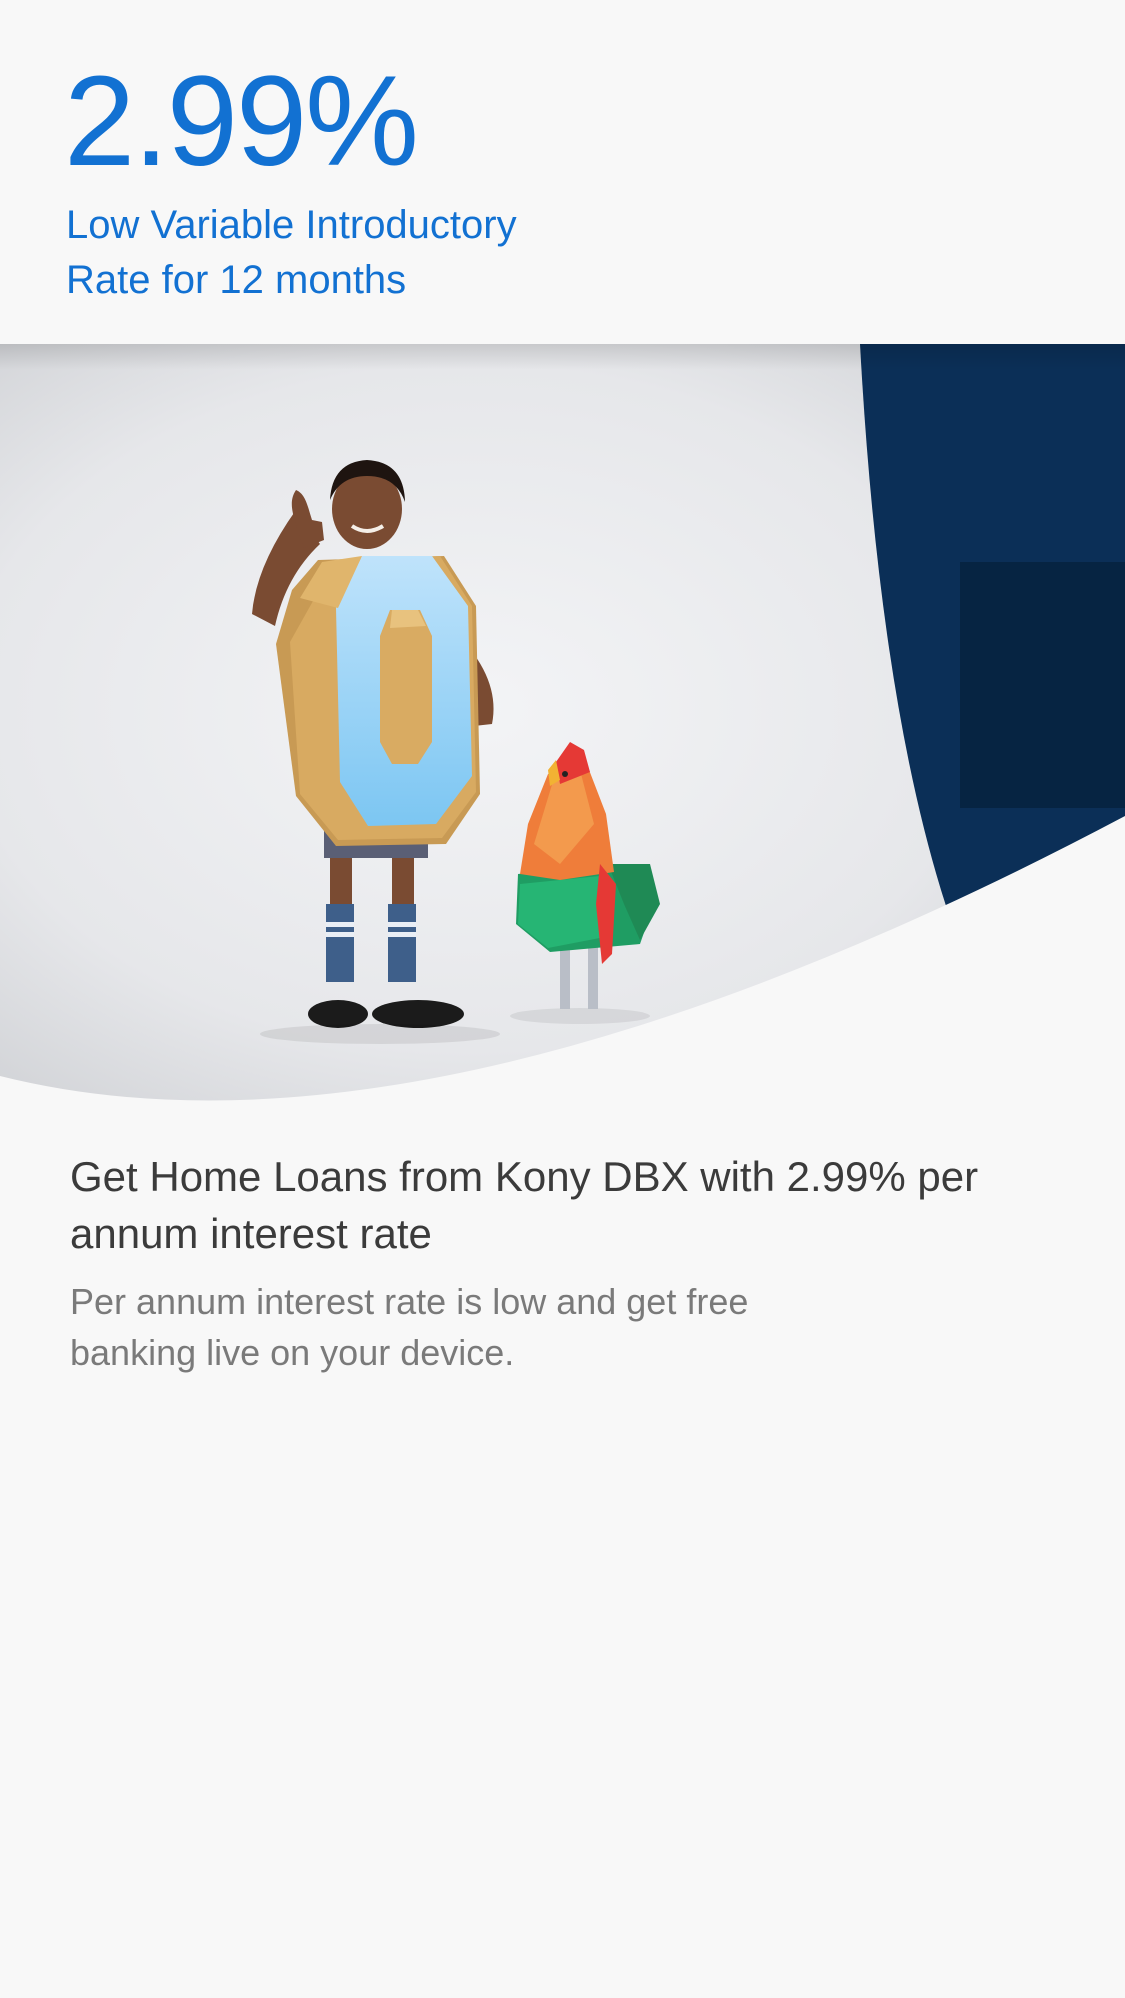 The height and width of the screenshot is (1998, 1125). Describe the element at coordinates (241, 121) in the screenshot. I see `promo-rate: 2.99%` at that location.